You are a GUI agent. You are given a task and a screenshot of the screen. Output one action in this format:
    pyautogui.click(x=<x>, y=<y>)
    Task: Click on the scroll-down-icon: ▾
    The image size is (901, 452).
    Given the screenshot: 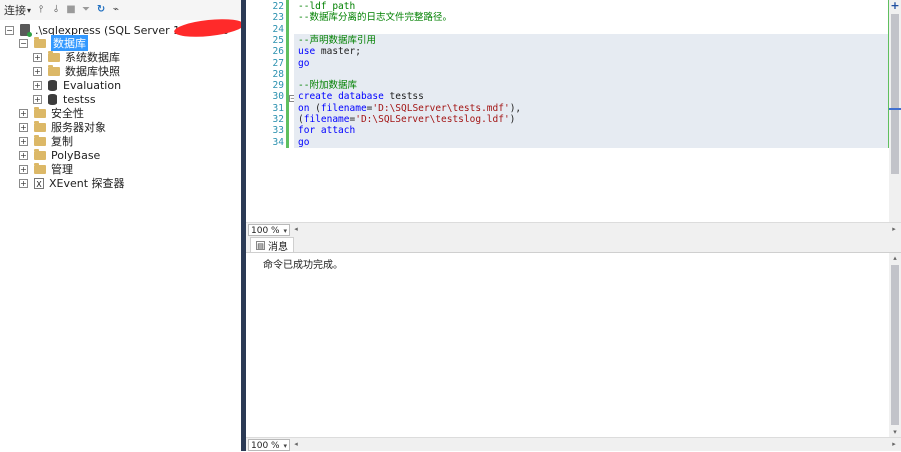 What is the action you would take?
    pyautogui.click(x=895, y=432)
    